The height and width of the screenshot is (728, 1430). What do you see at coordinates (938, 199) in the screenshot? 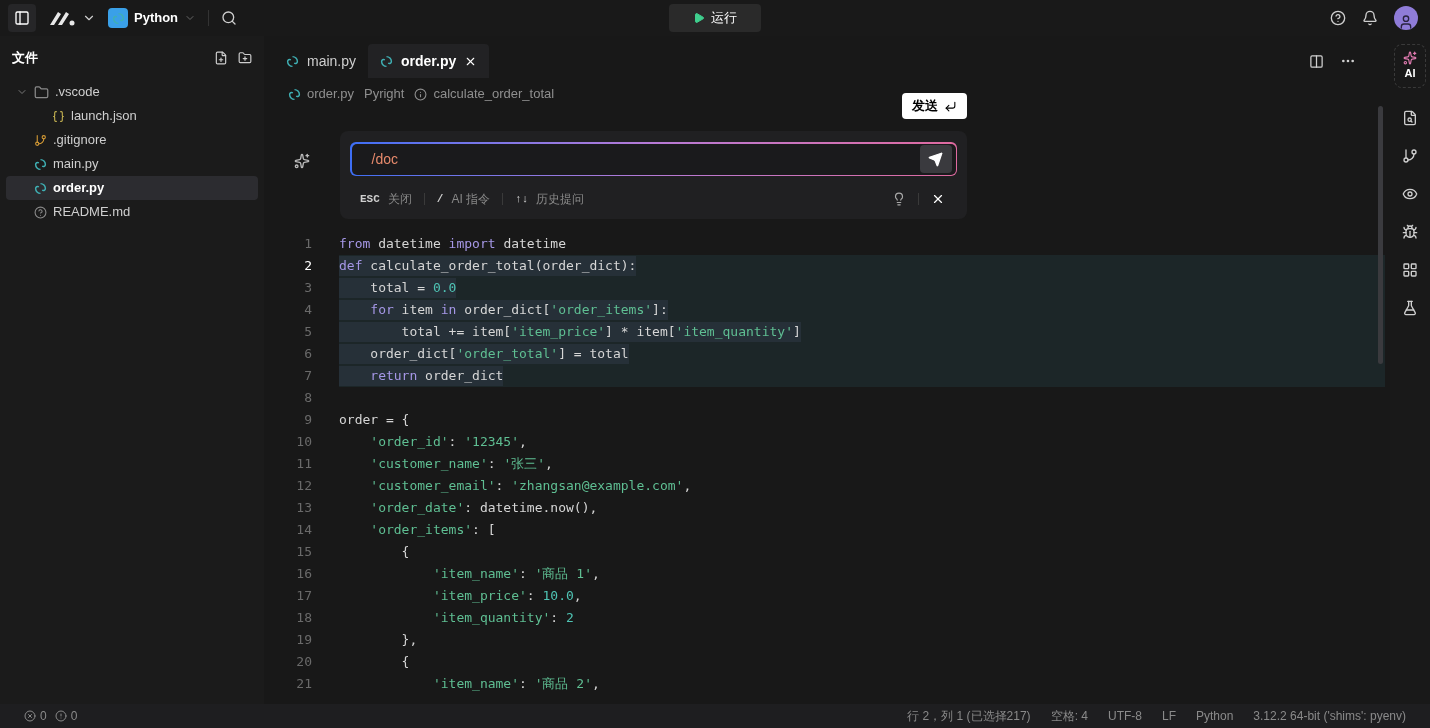
I see `close-icon` at bounding box center [938, 199].